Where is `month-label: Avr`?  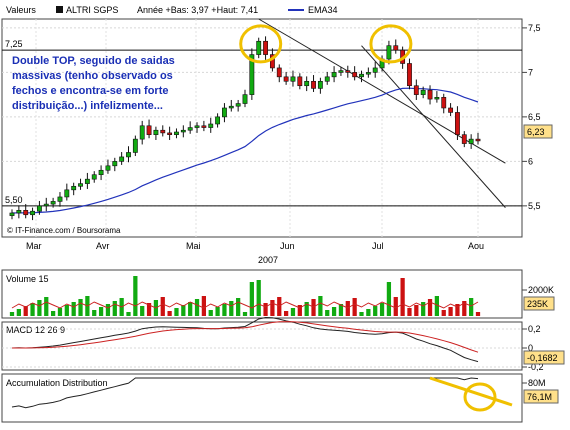
month-label: Avr is located at coordinates (102, 246).